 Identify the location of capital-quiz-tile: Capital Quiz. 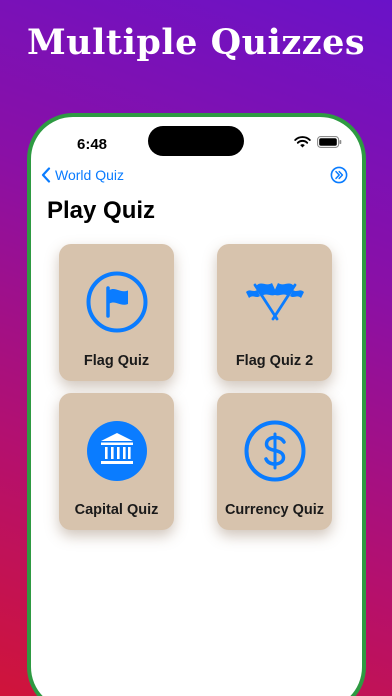
(116, 461).